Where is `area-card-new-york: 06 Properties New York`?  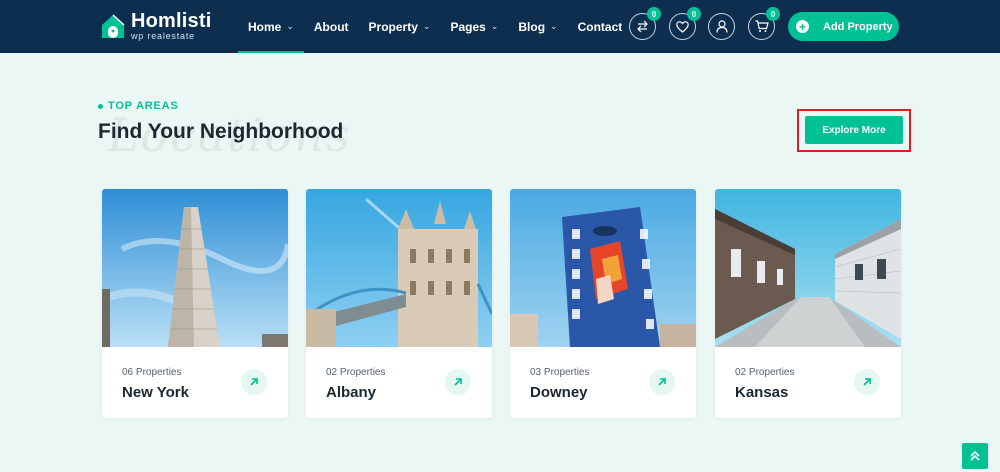 area-card-new-york: 06 Properties New York is located at coordinates (195, 303).